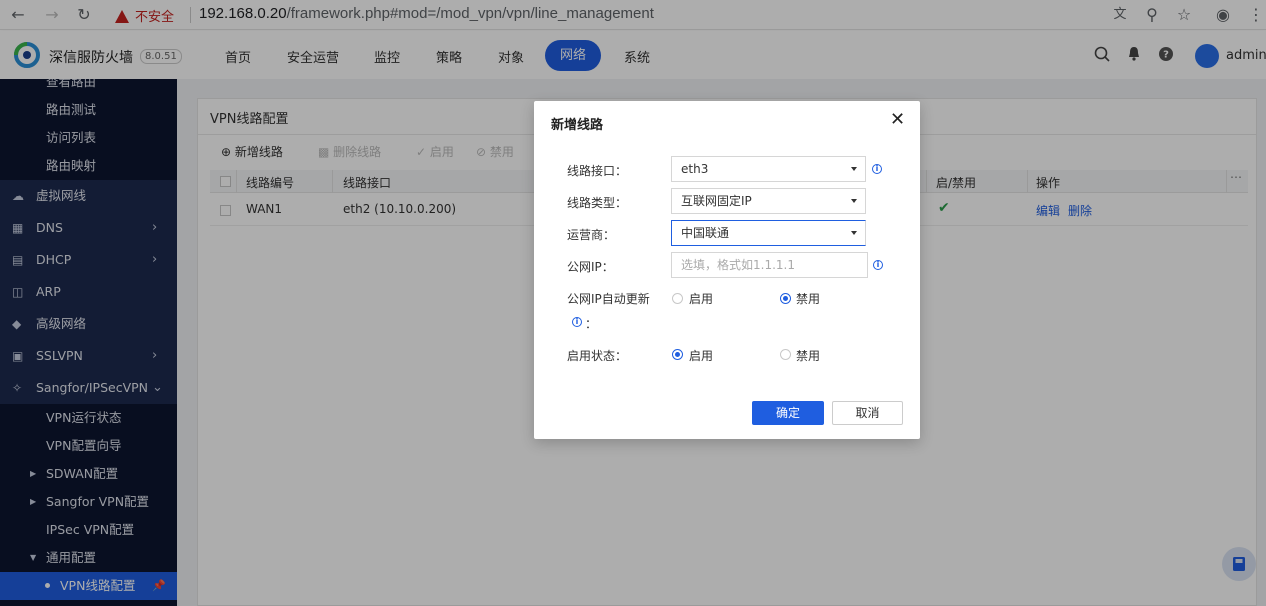 This screenshot has height=606, width=1266. I want to click on dialog-title: 新增线路, so click(577, 125).